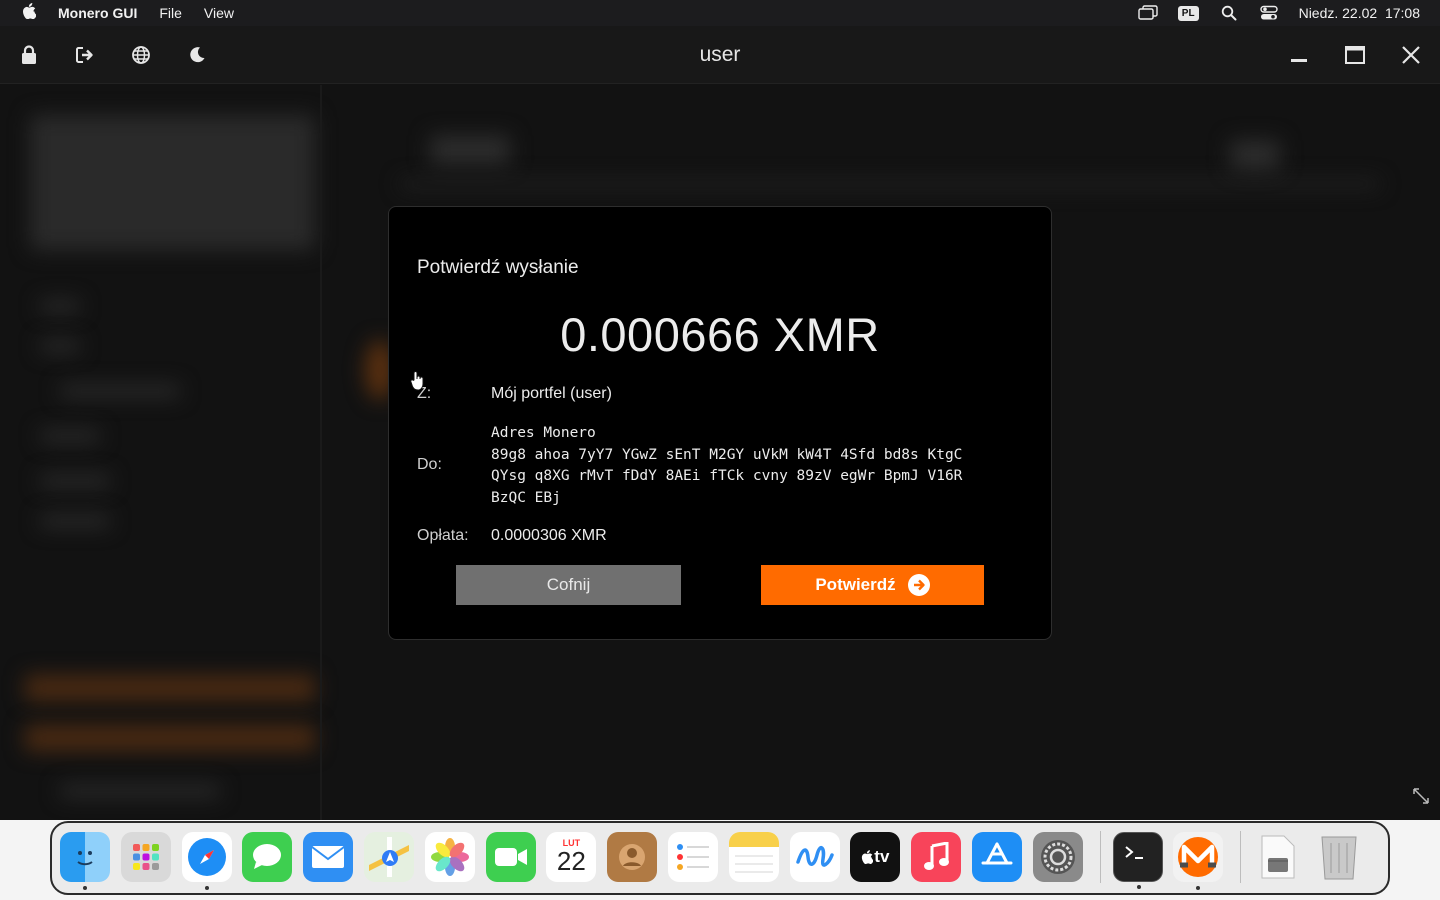 The image size is (1440, 900). Describe the element at coordinates (145, 857) in the screenshot. I see `launchpad-icon` at that location.